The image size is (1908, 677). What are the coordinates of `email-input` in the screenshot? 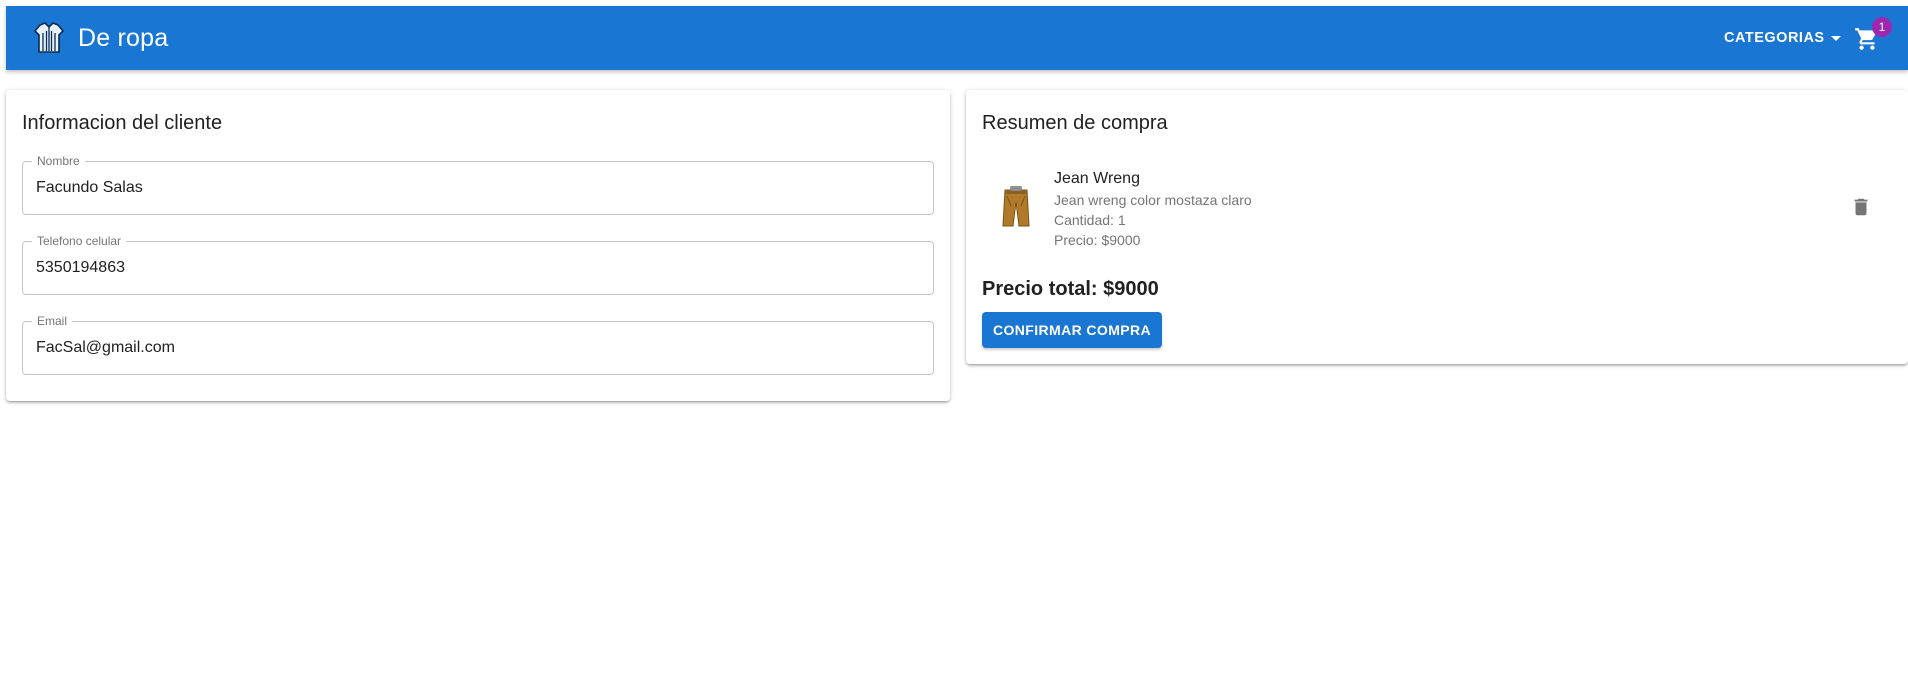 It's located at (478, 348).